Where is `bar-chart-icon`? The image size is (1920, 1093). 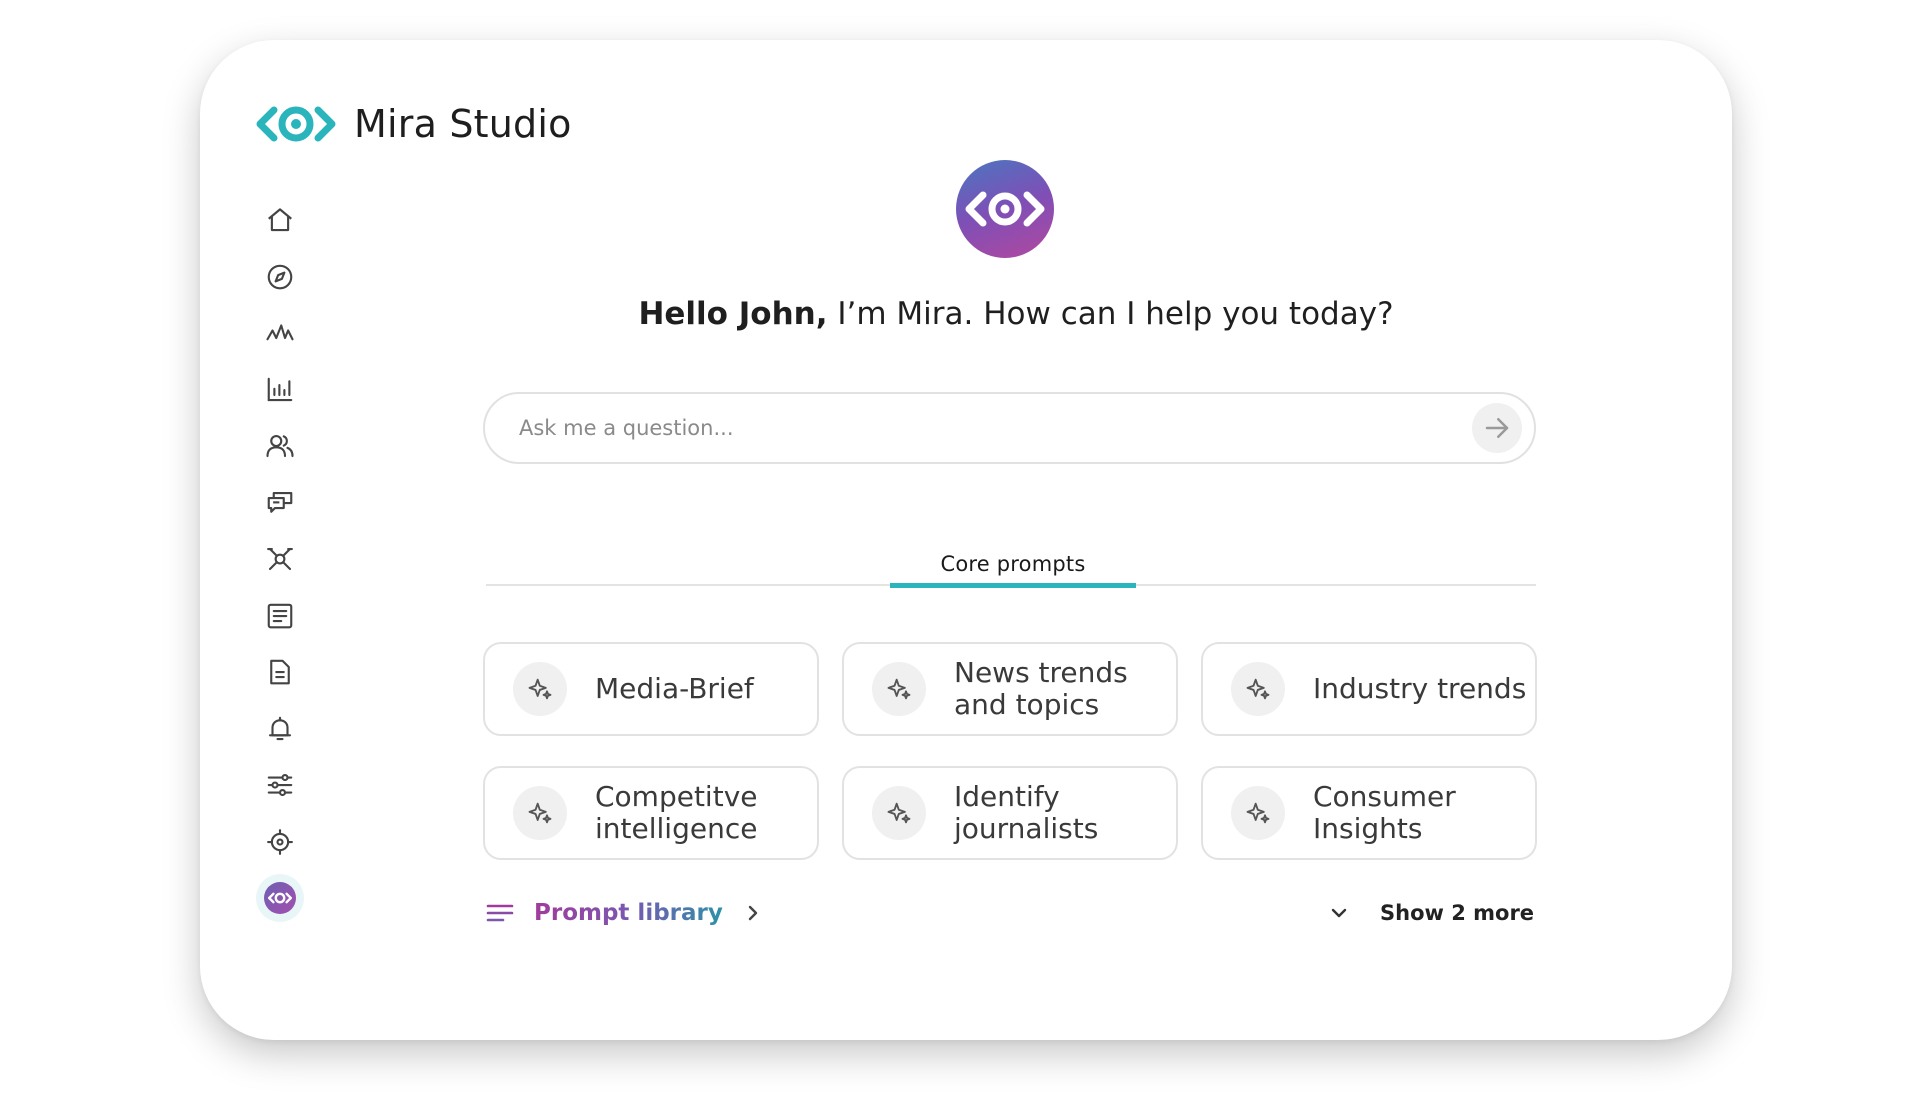
bar-chart-icon is located at coordinates (280, 389).